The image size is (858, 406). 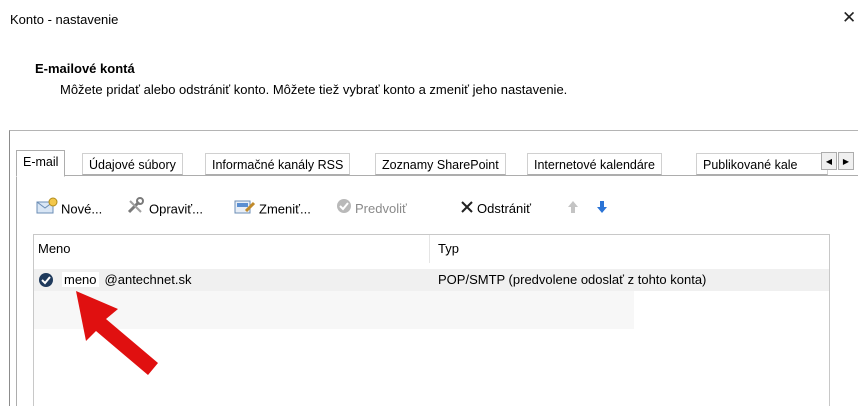 I want to click on tab-email: E-mail, so click(x=41, y=163).